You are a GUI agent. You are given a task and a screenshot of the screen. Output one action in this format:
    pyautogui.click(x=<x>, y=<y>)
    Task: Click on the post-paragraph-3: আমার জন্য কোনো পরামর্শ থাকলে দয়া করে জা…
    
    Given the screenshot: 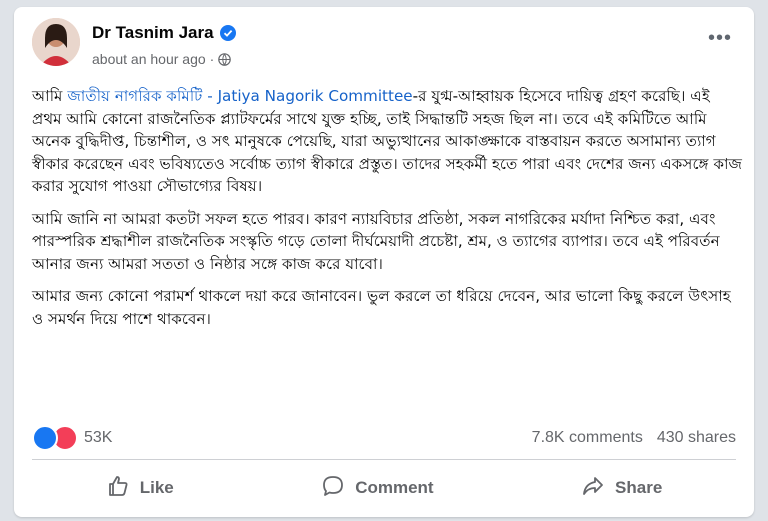 What is the action you would take?
    pyautogui.click(x=381, y=307)
    